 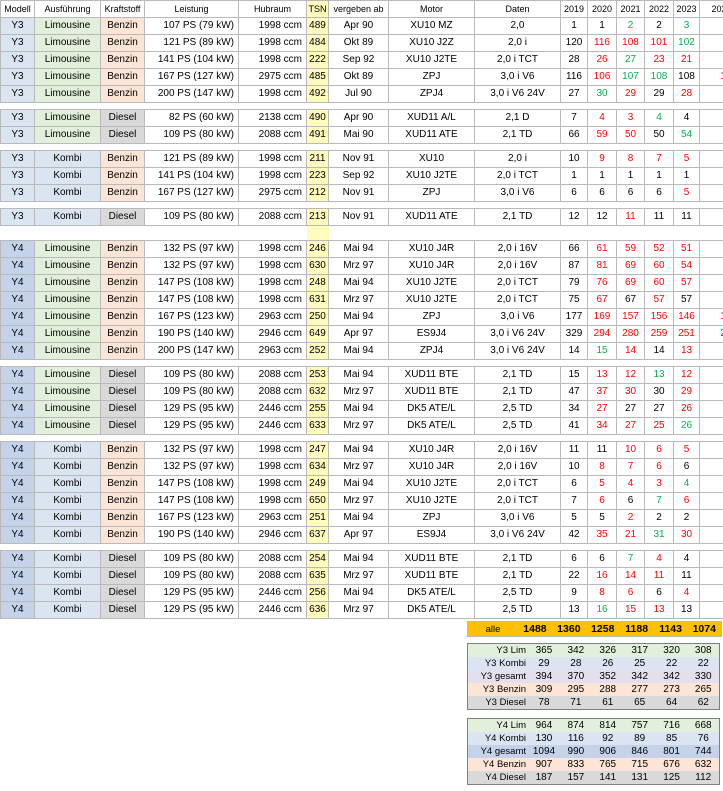 What do you see at coordinates (317, 610) in the screenshot?
I see `tsn-cell: 636` at bounding box center [317, 610].